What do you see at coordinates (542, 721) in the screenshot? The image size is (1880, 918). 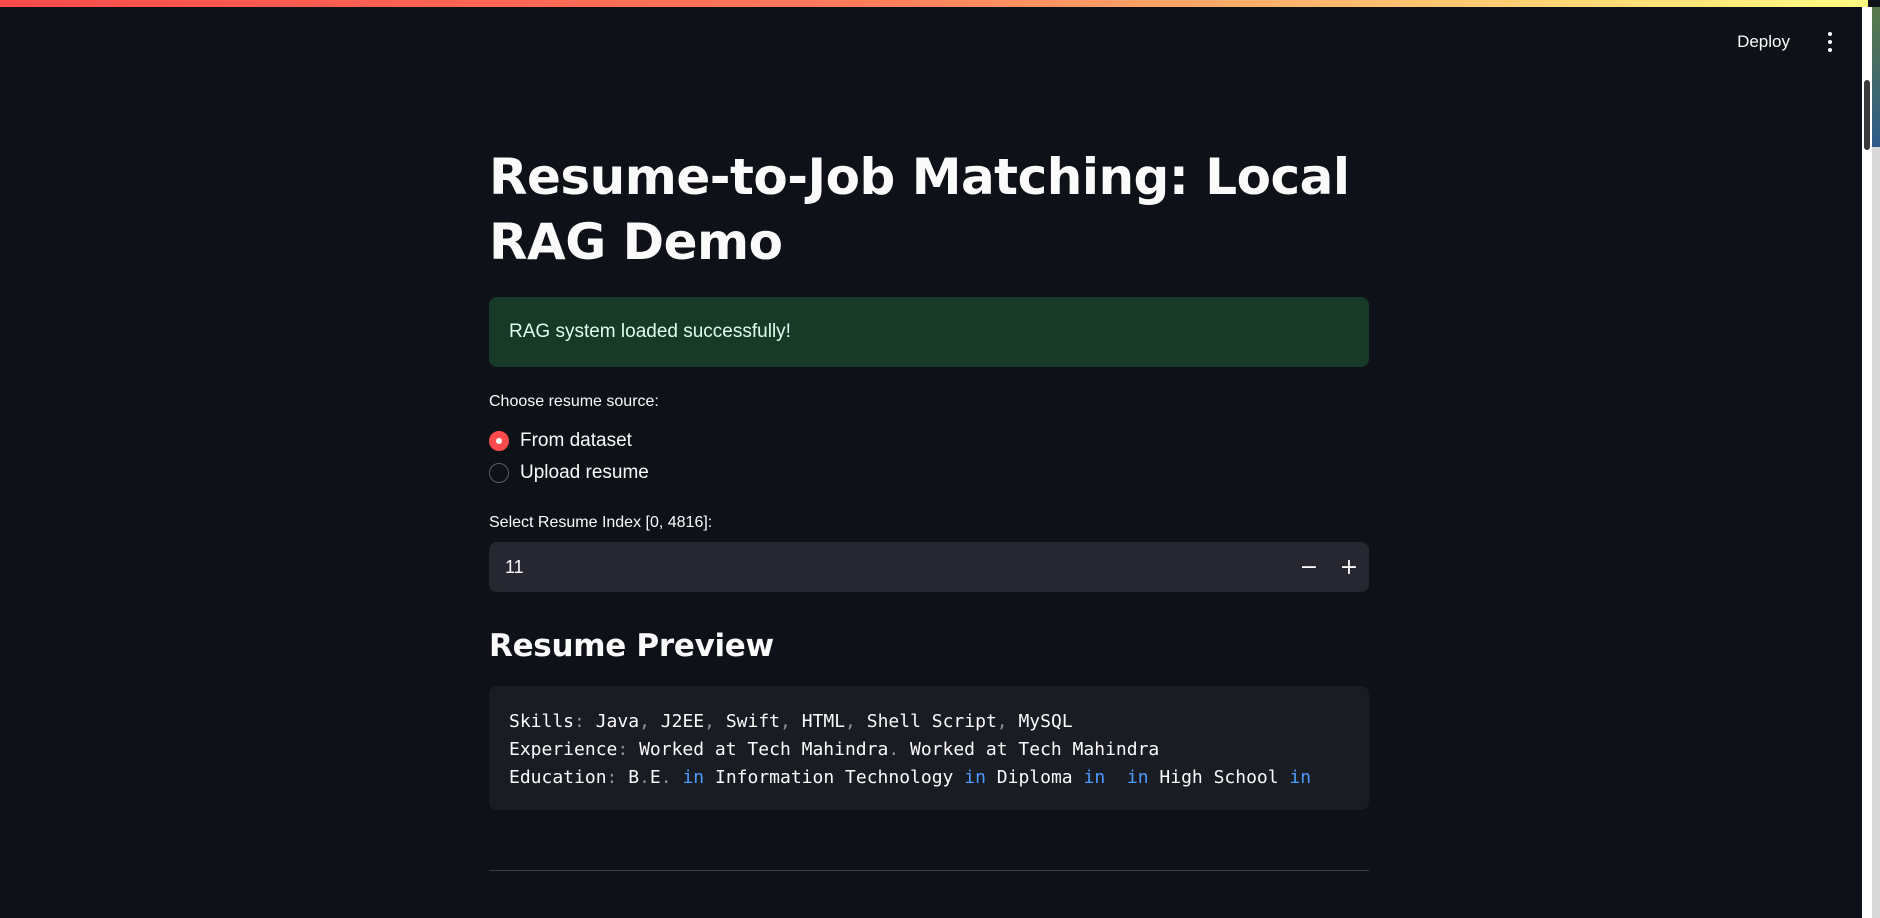 I see `skills-key: Skills` at bounding box center [542, 721].